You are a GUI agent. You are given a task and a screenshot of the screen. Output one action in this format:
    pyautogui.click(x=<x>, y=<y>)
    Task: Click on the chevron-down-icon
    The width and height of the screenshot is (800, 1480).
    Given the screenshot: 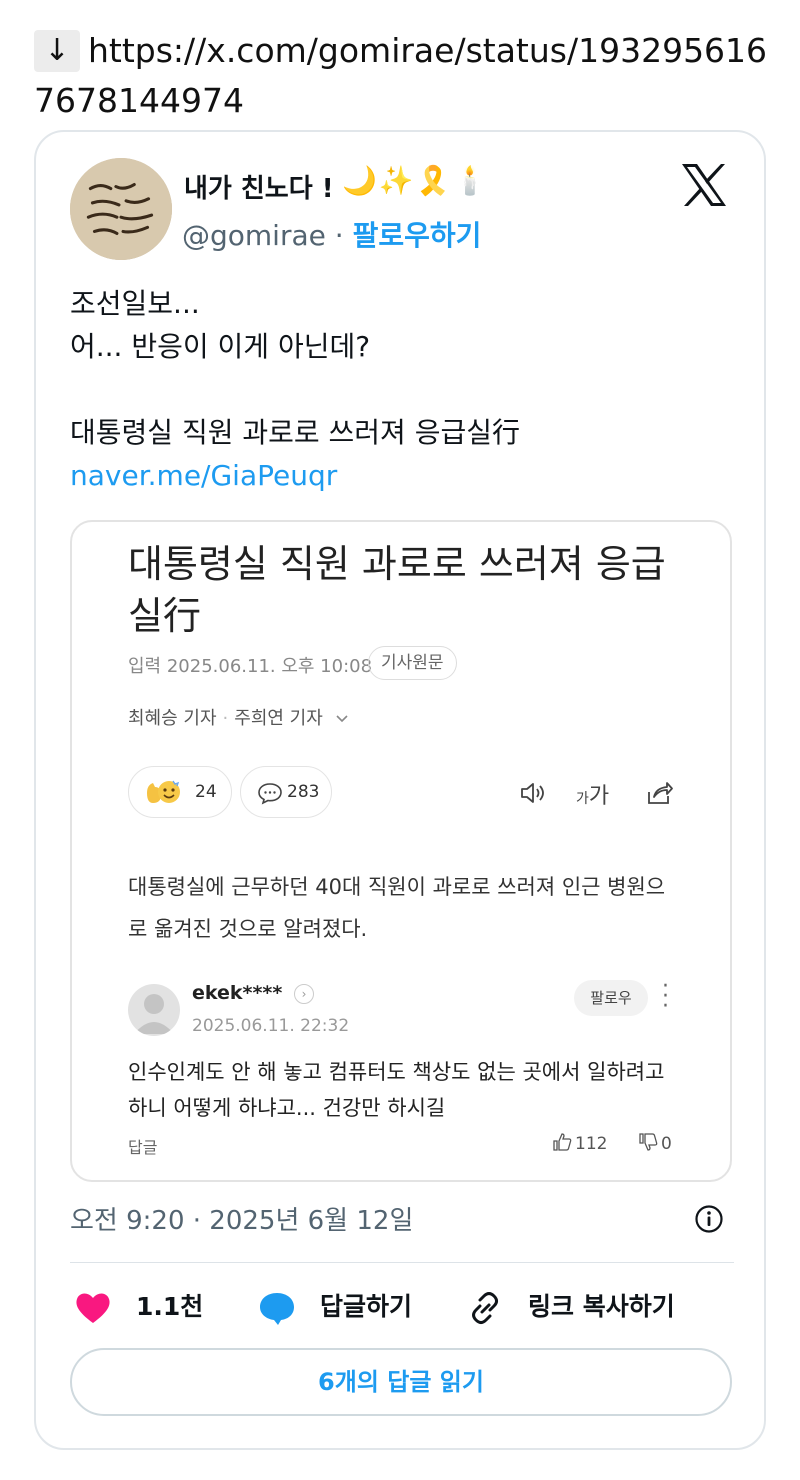 What is the action you would take?
    pyautogui.click(x=341, y=719)
    